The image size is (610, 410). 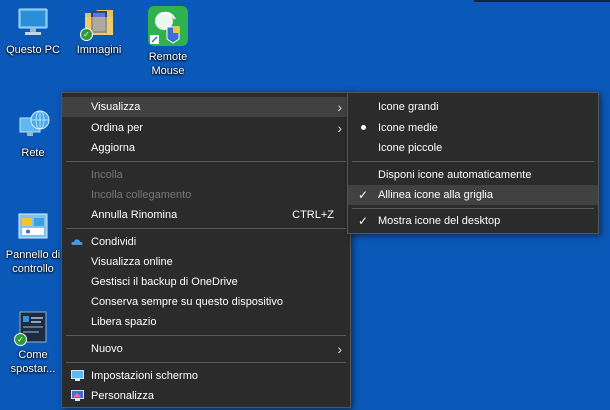 What do you see at coordinates (206, 242) in the screenshot?
I see `menu-item-share: Condividi` at bounding box center [206, 242].